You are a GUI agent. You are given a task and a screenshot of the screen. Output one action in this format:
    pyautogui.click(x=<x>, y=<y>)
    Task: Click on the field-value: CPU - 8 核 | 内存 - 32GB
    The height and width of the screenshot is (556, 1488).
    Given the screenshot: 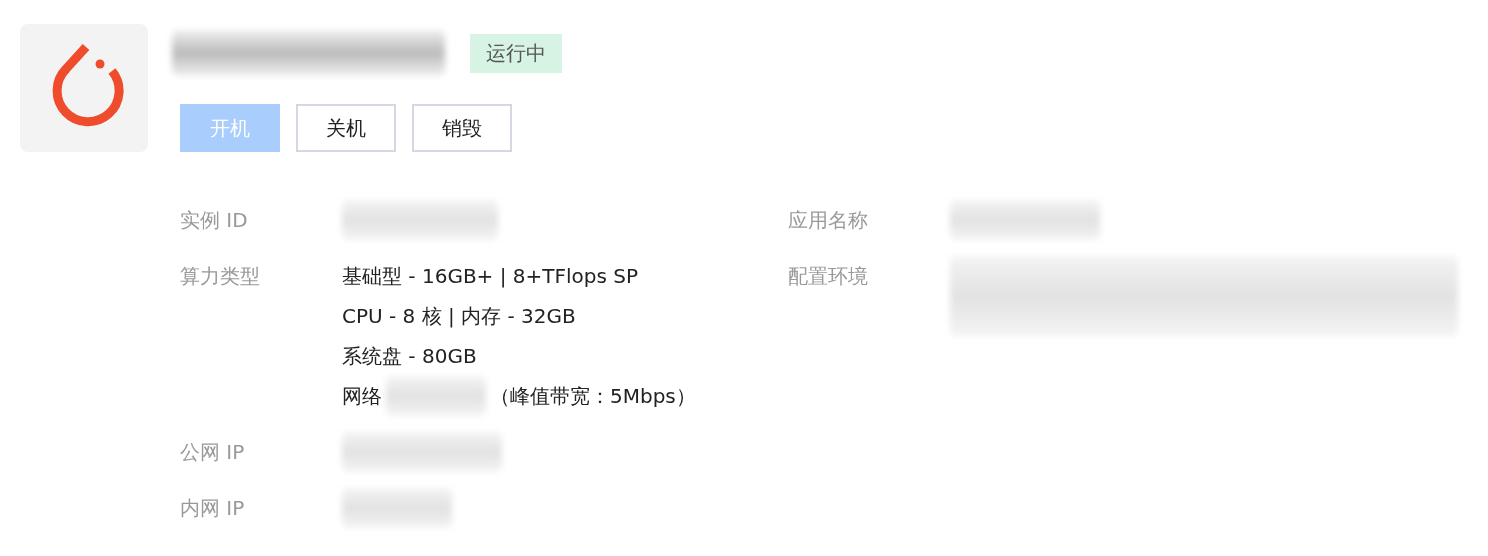 What is the action you would take?
    pyautogui.click(x=459, y=316)
    